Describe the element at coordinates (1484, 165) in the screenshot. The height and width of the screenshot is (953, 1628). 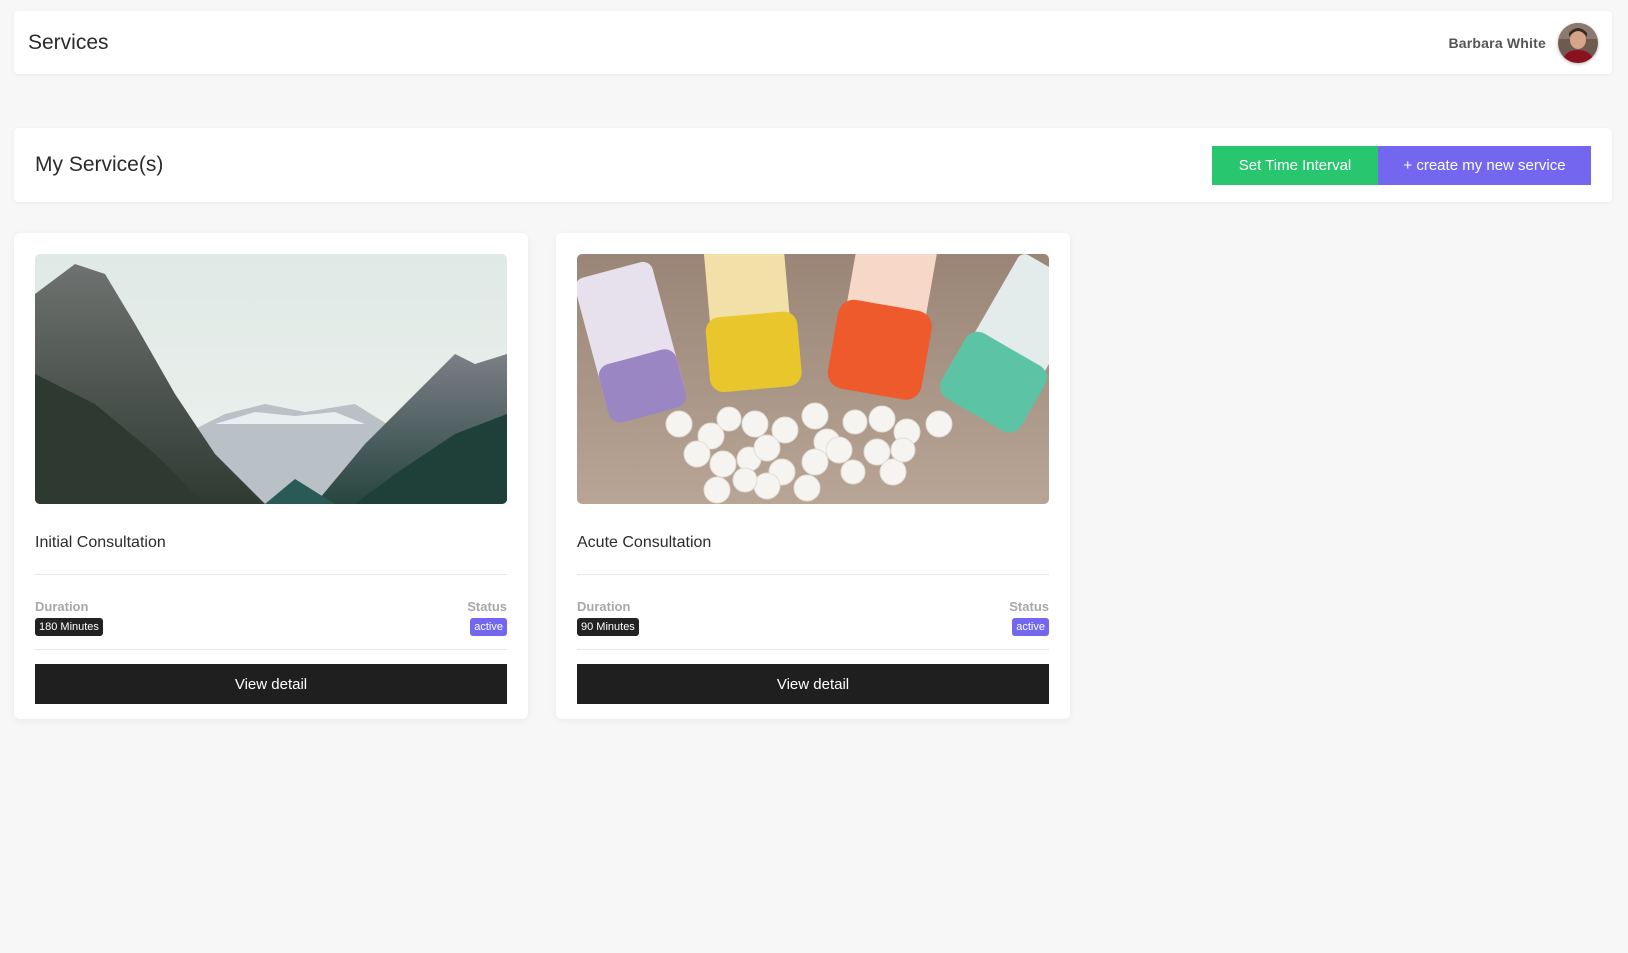
I see `create-service-button: + create my new service` at that location.